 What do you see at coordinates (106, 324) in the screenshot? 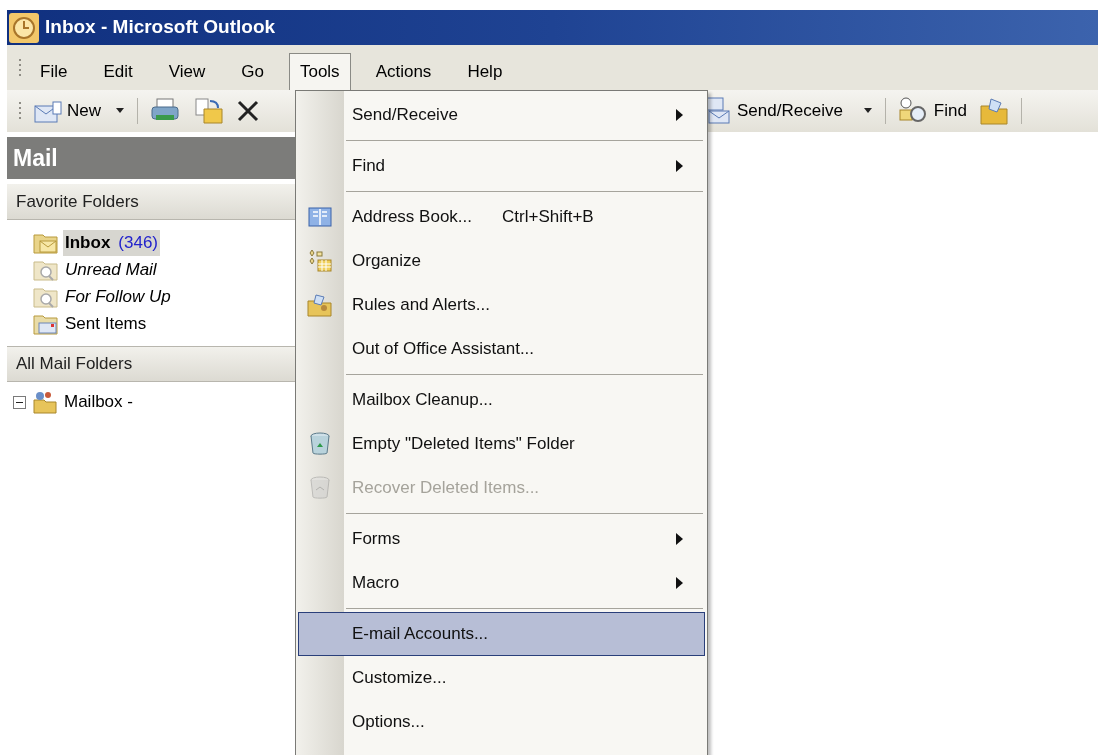
I see `folder-item: Sent Items` at bounding box center [106, 324].